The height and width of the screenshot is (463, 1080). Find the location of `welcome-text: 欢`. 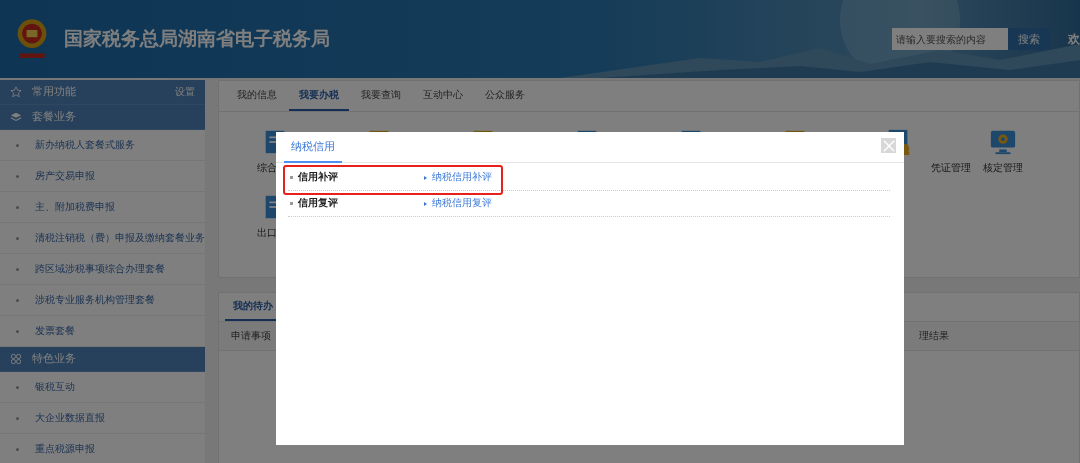

welcome-text: 欢 is located at coordinates (1074, 39).